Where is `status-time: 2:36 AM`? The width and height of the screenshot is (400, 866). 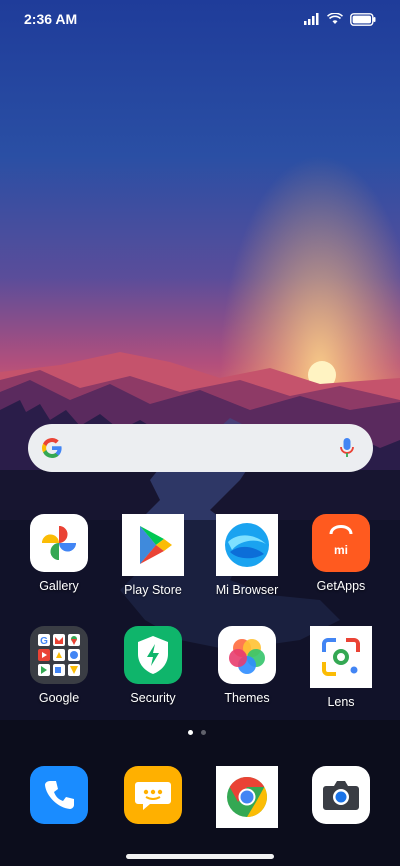 status-time: 2:36 AM is located at coordinates (51, 19).